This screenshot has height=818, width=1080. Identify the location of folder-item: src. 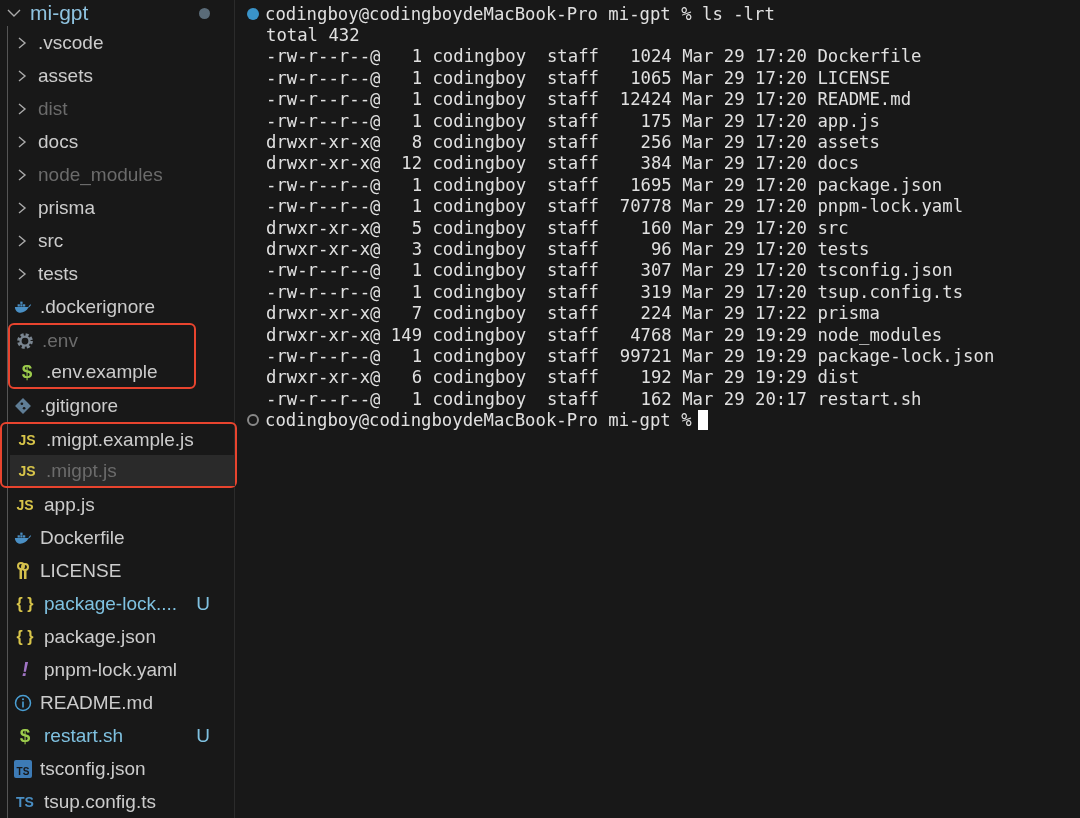
(121, 240).